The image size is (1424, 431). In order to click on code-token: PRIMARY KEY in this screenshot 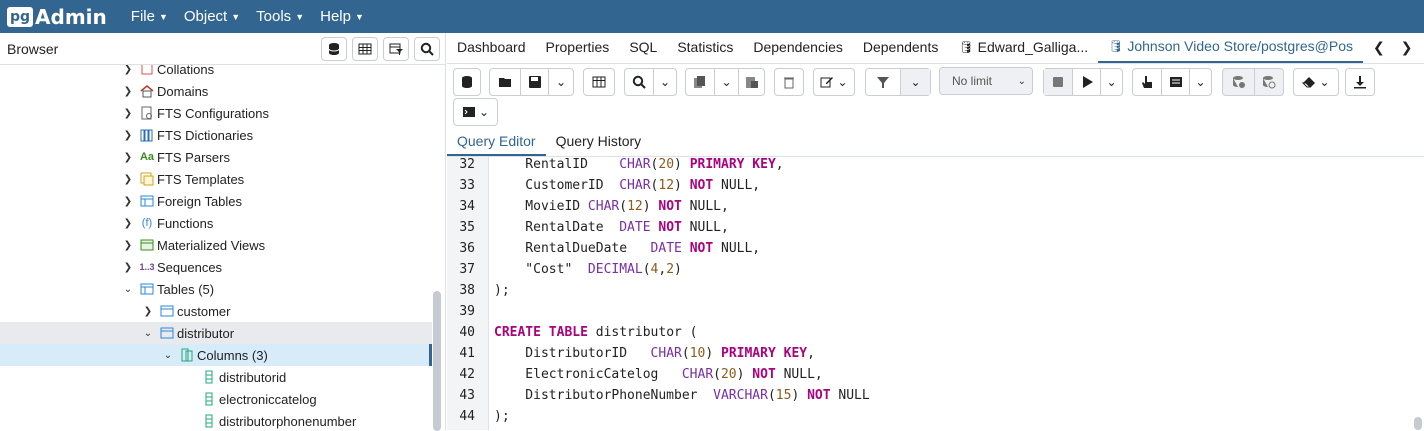, I will do `click(764, 353)`.